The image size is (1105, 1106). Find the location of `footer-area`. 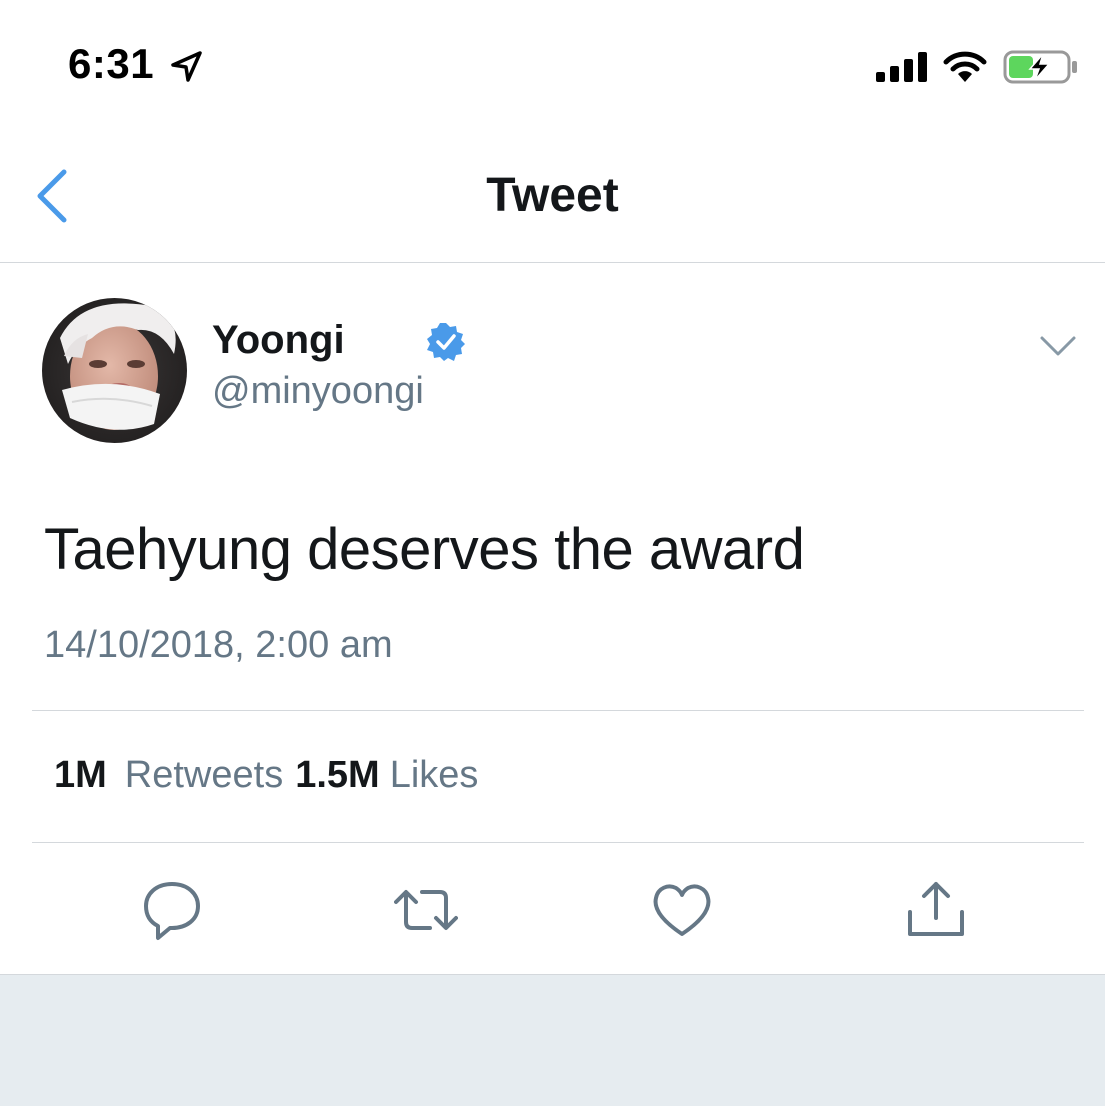

footer-area is located at coordinates (552, 1040).